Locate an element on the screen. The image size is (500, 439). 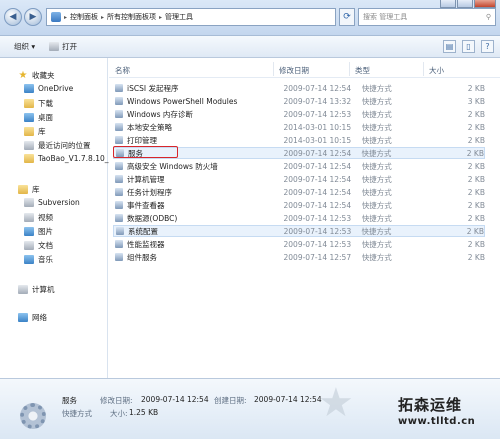
nav-label: 图片 is located at coordinates (45, 231).